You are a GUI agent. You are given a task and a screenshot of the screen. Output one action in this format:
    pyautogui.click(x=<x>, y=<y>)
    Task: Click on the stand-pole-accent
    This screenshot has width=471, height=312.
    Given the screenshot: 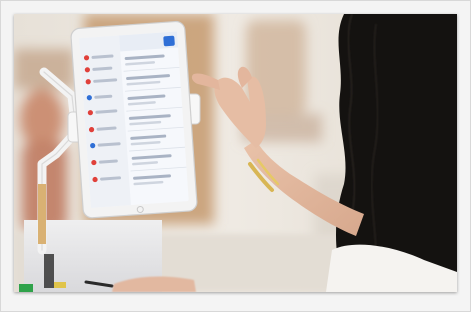 What is the action you would take?
    pyautogui.click(x=42, y=214)
    